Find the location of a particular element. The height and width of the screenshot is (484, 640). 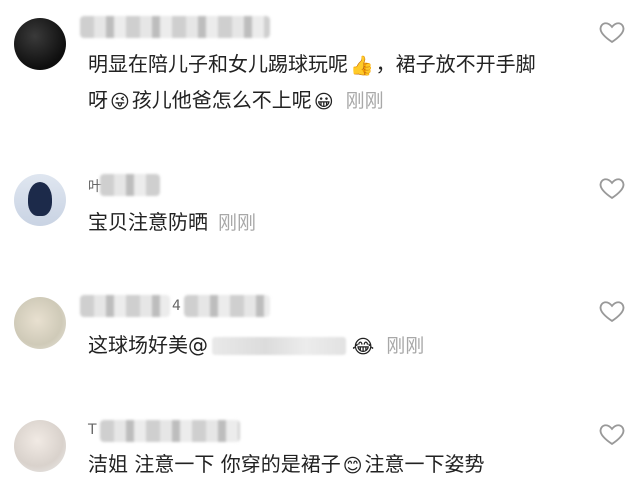

comment-text: 宝贝注意防晒 刚刚 is located at coordinates (172, 222).